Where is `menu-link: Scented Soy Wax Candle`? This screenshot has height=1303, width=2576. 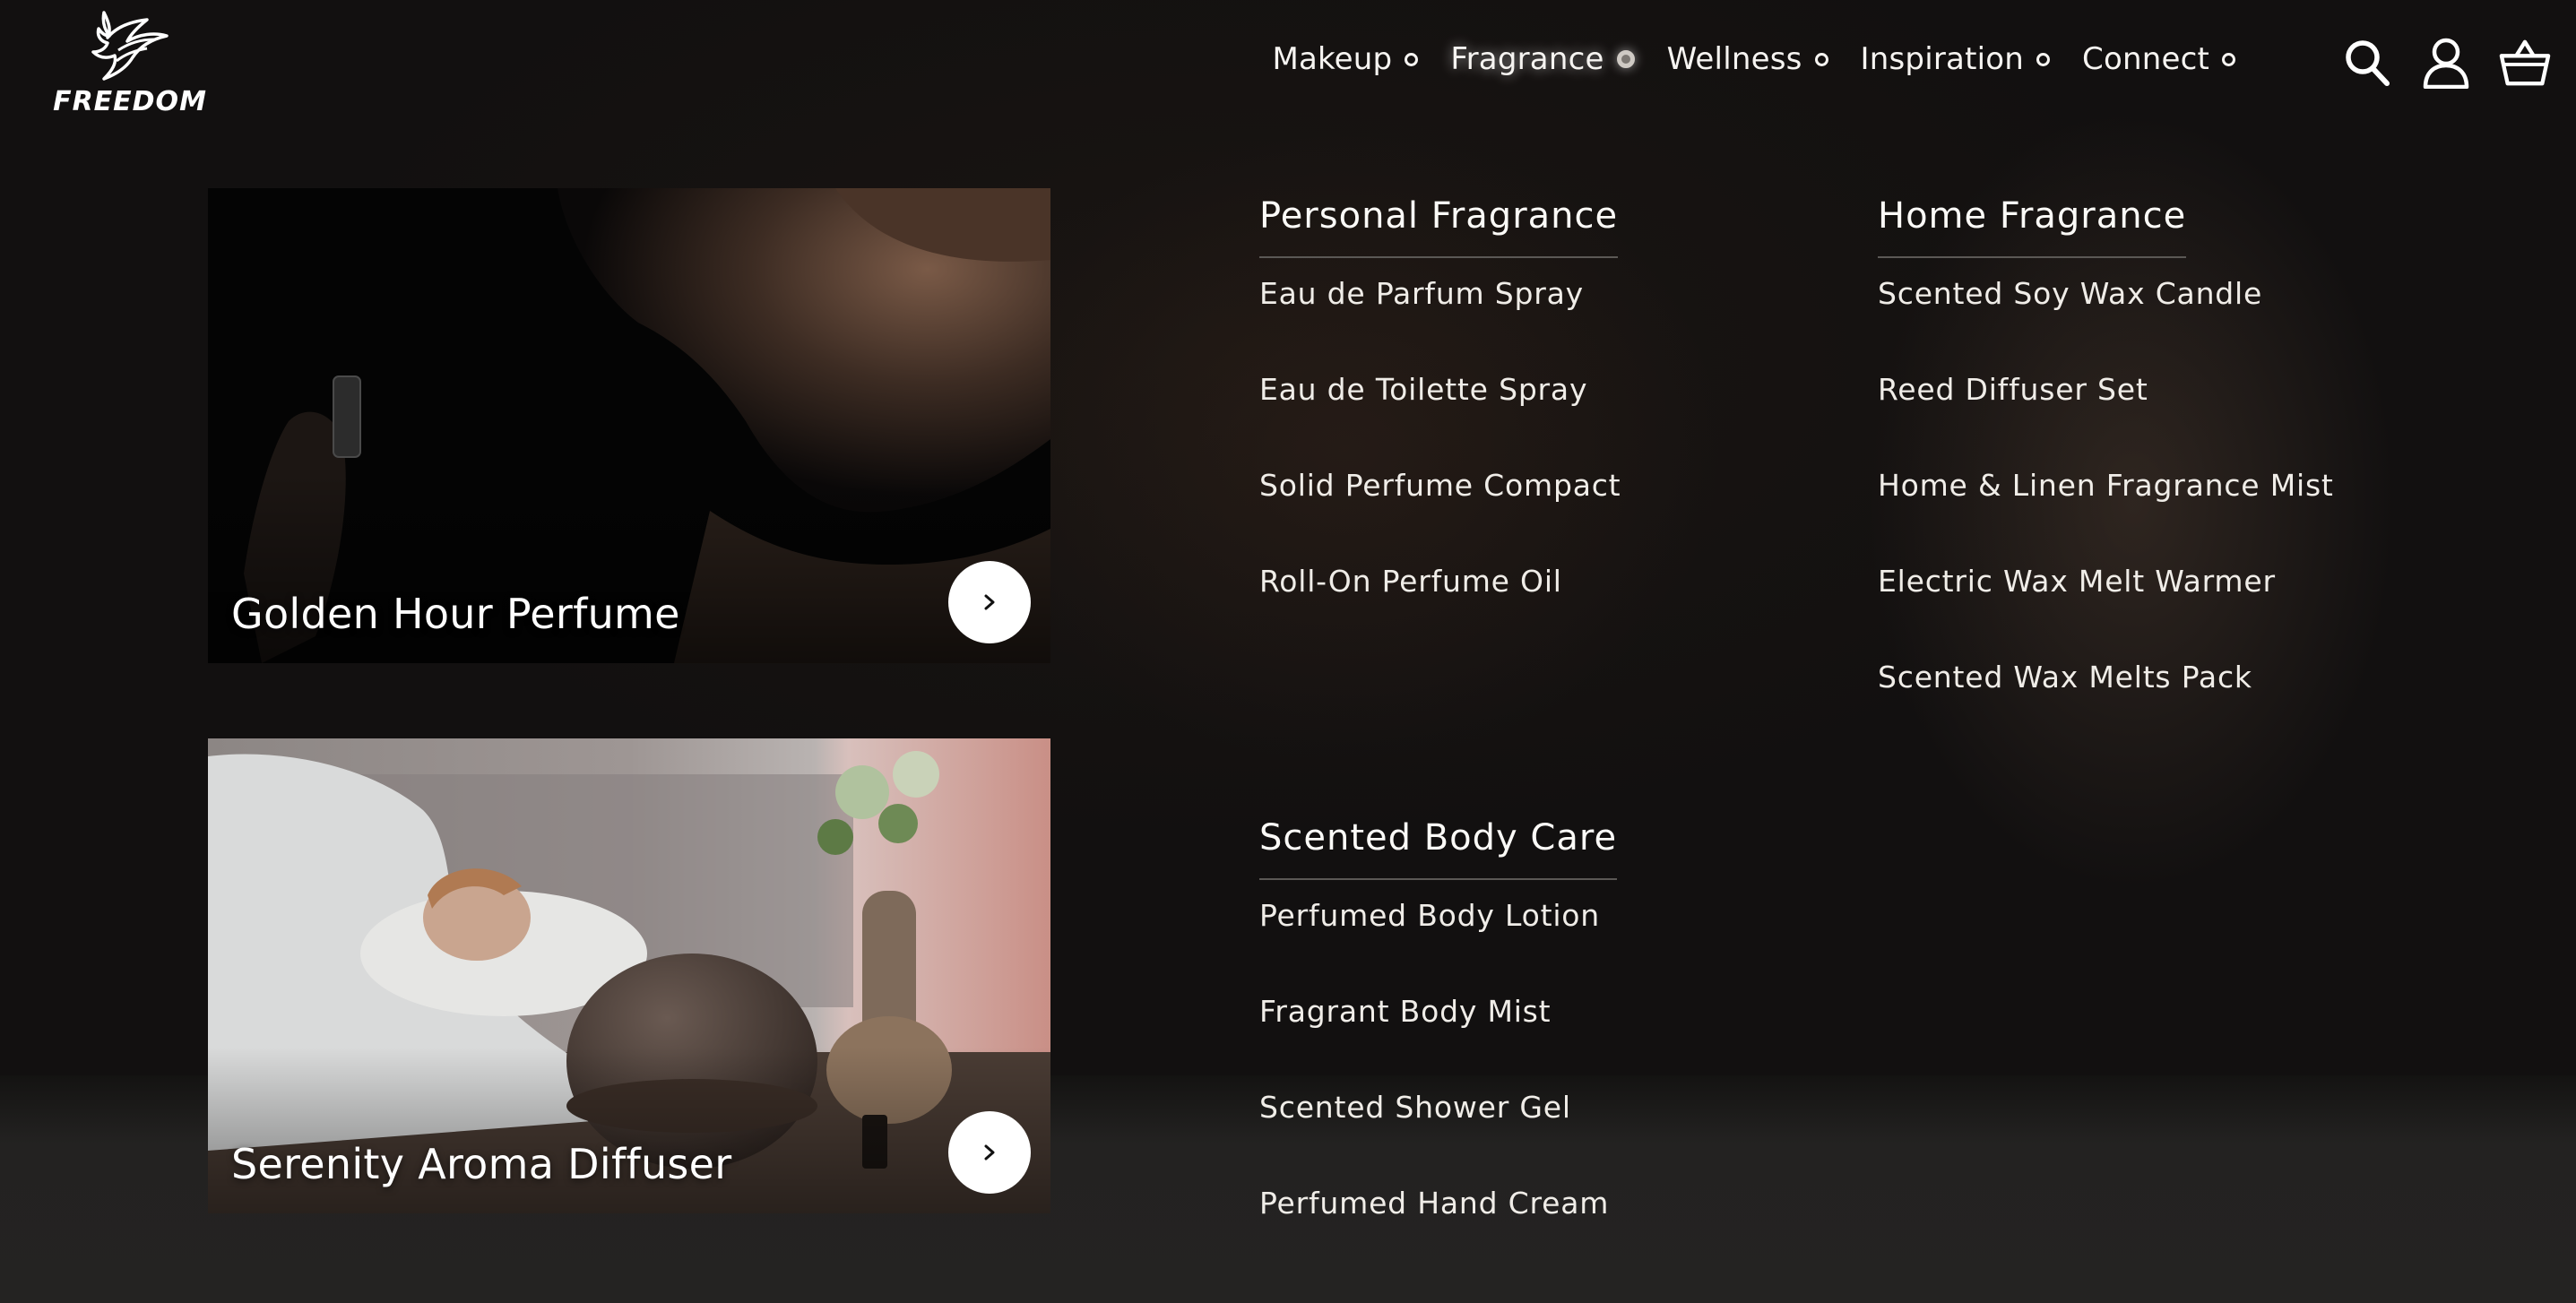
menu-link: Scented Soy Wax Candle is located at coordinates (2106, 324).